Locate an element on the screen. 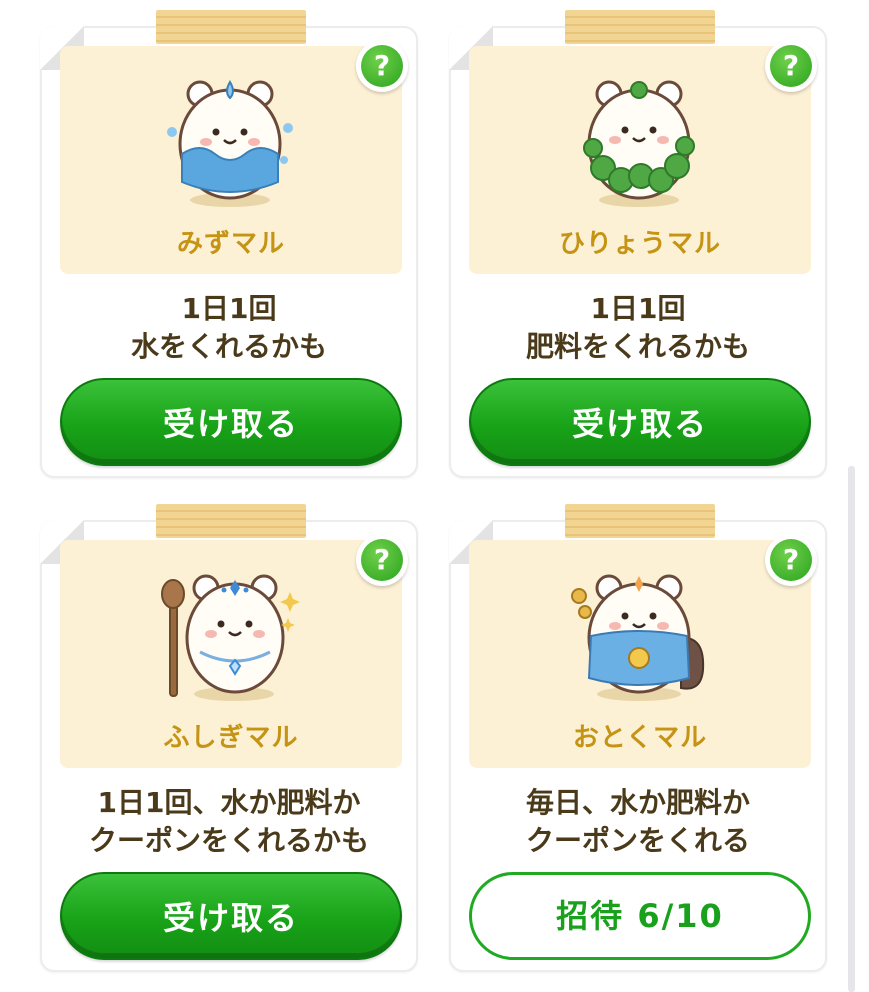  character-name: みずマル is located at coordinates (230, 244).